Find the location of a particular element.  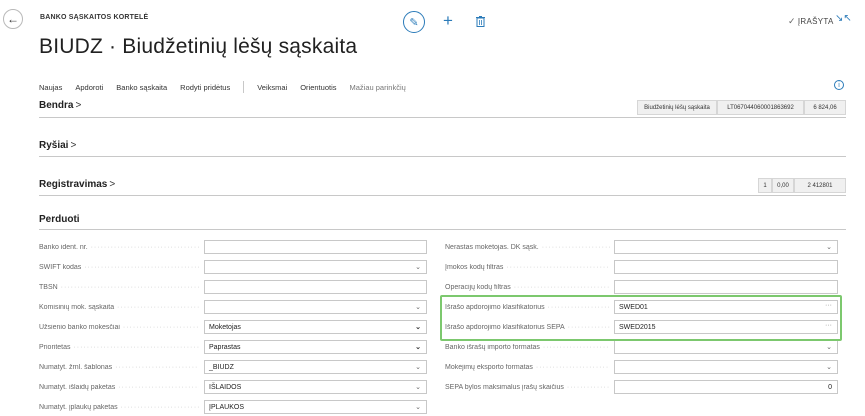

field-label: SWIFT kodas is located at coordinates (119, 267).